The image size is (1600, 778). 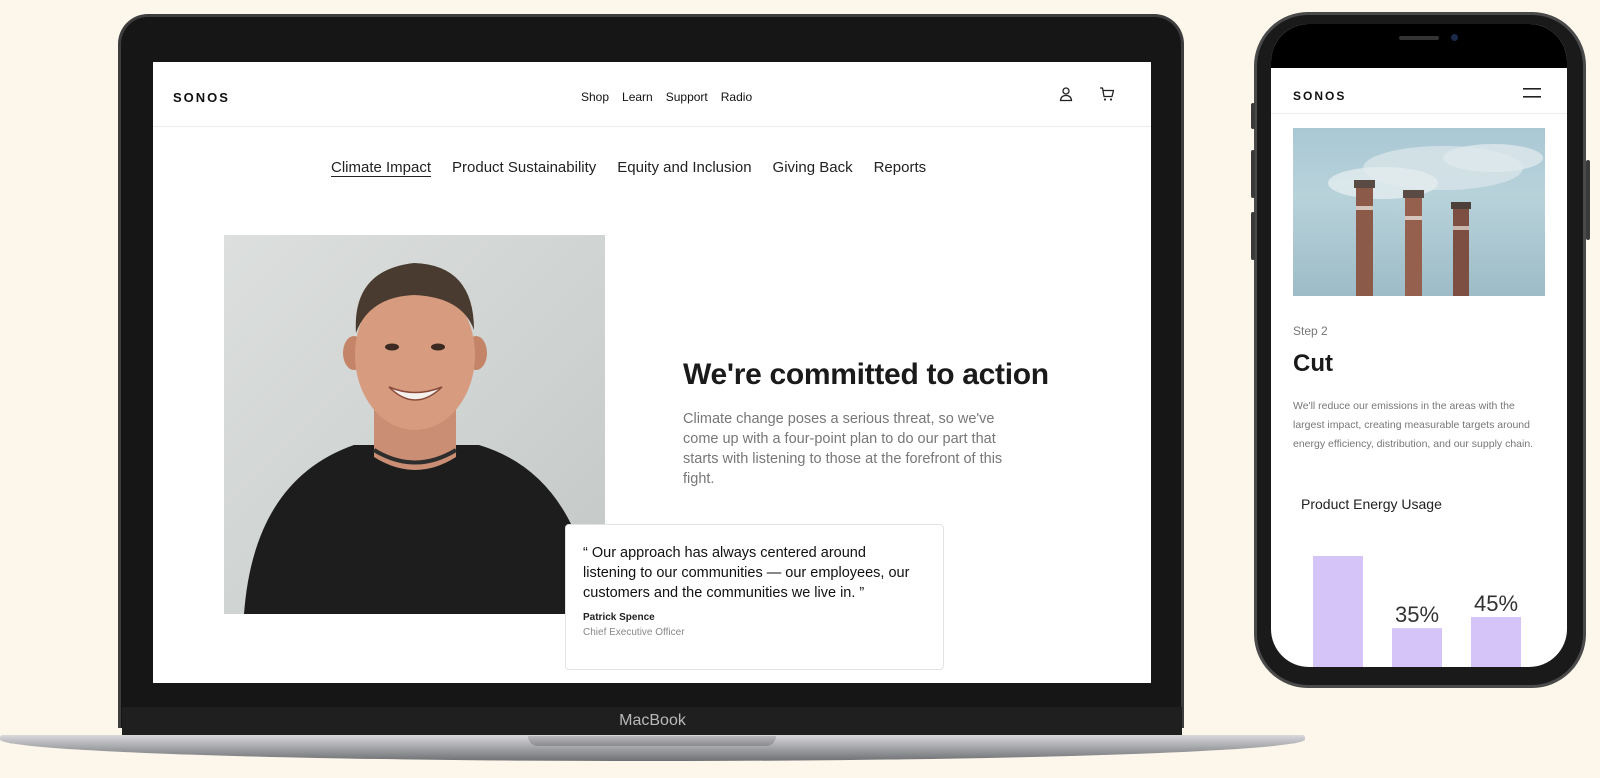 I want to click on nav-support: Support, so click(x=687, y=97).